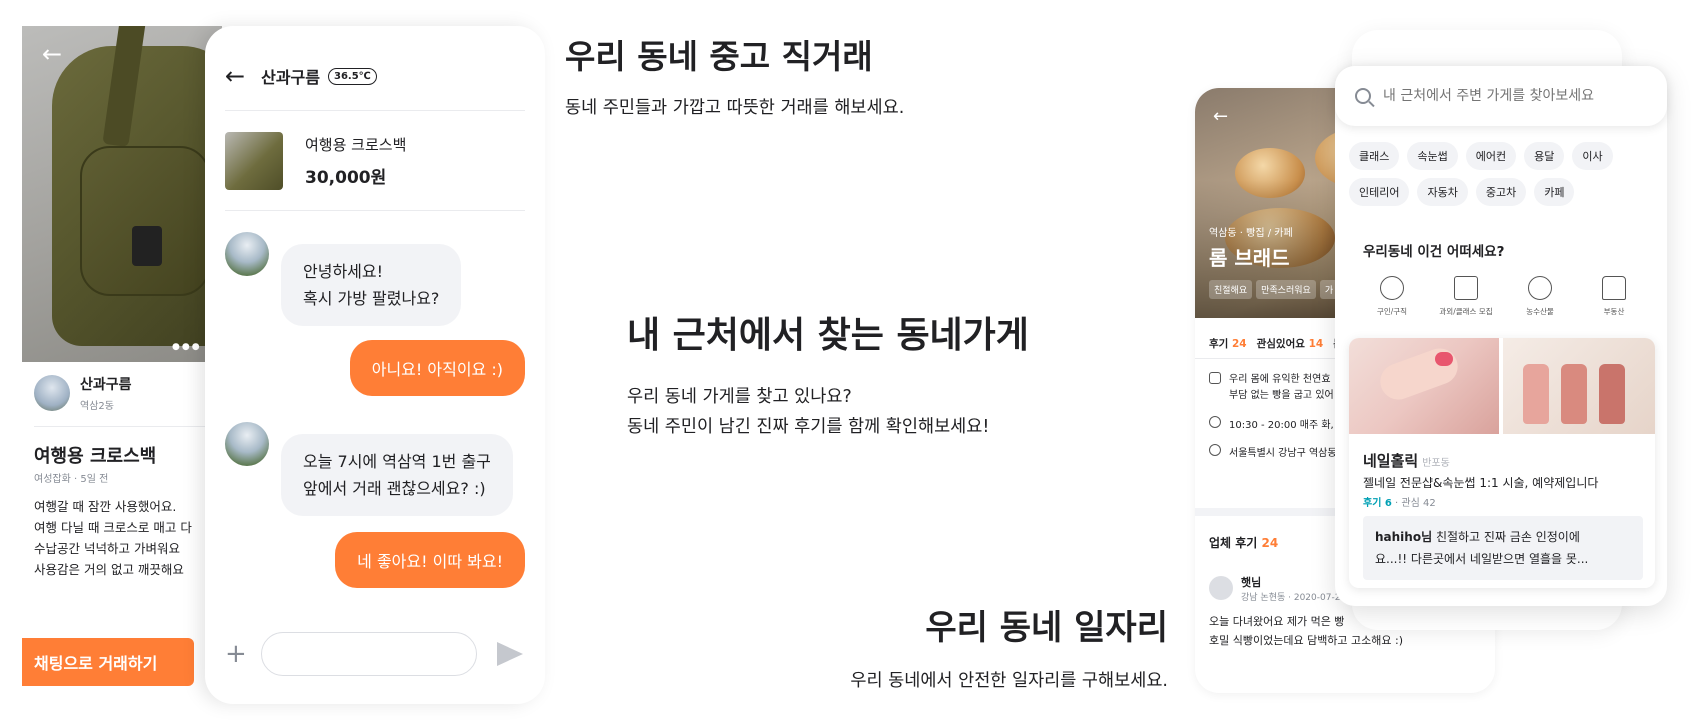 The width and height of the screenshot is (1700, 723). Describe the element at coordinates (1306, 640) in the screenshot. I see `review-line: 호밀 식빵이었는데요 담백하고 고소해요 :)` at that location.